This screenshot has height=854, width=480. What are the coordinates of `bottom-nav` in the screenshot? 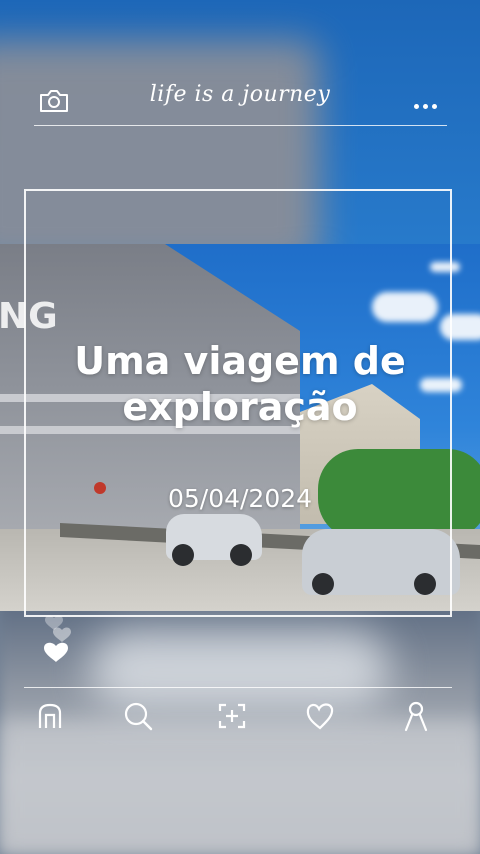 It's located at (240, 718).